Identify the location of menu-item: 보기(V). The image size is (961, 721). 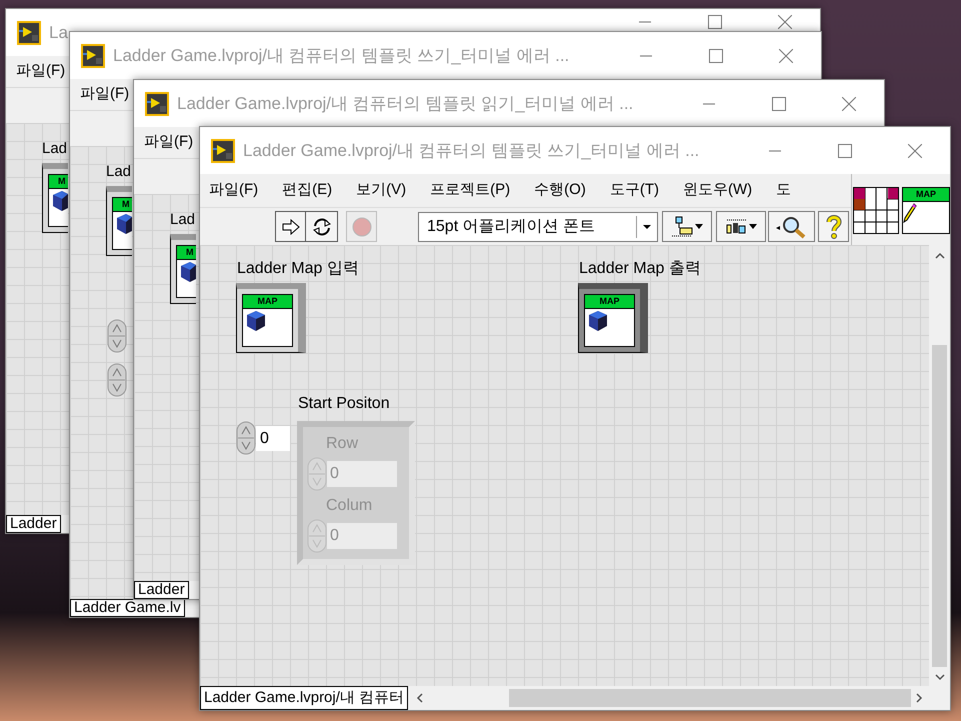
(381, 190).